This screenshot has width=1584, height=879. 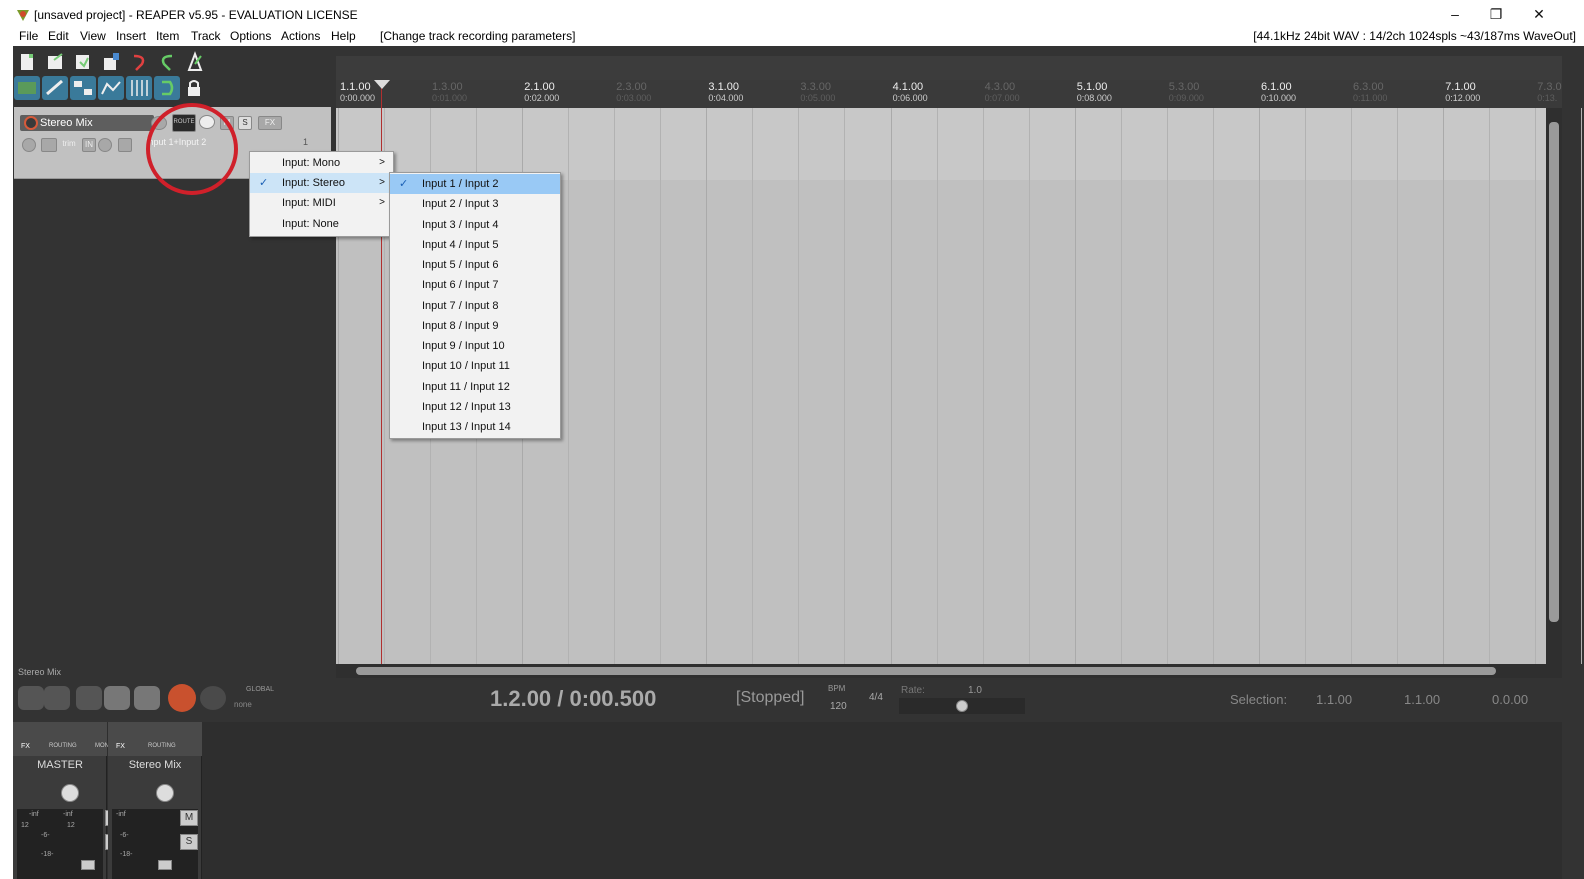 What do you see at coordinates (838, 706) in the screenshot?
I see `bpm-value: 120` at bounding box center [838, 706].